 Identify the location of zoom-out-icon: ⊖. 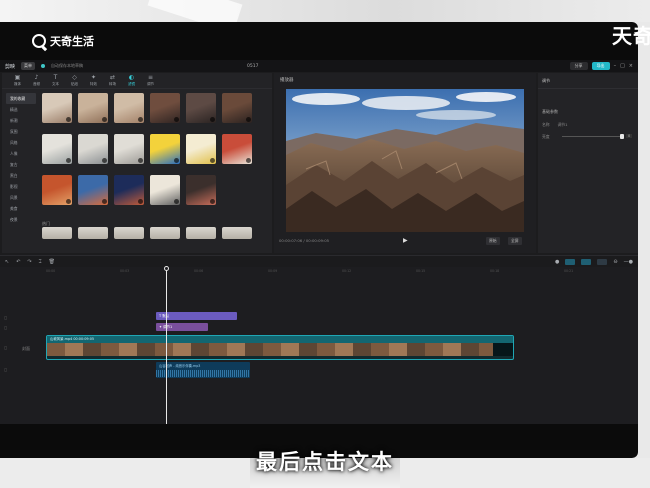
(615, 262).